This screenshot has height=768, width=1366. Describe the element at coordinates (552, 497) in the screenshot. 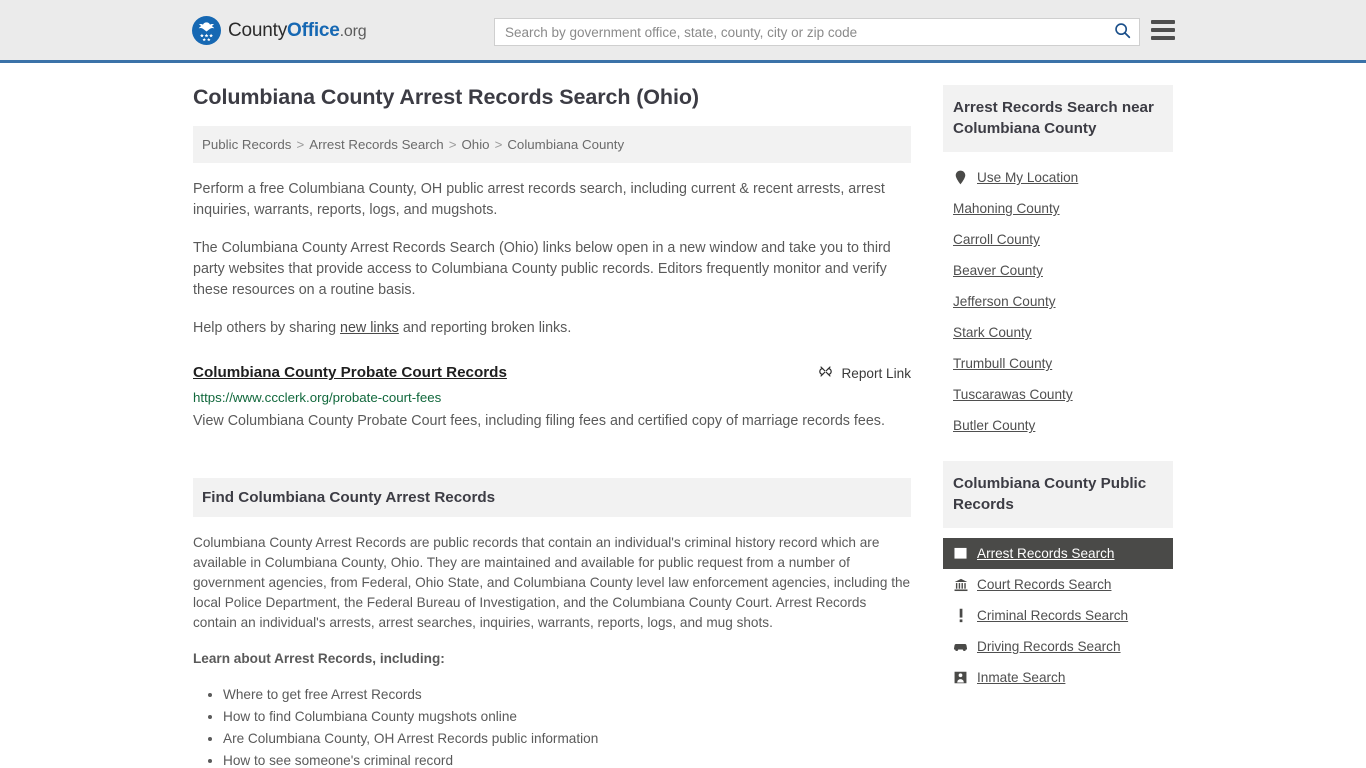

I see `section-heading: Find Columbiana County Arrest Records` at that location.